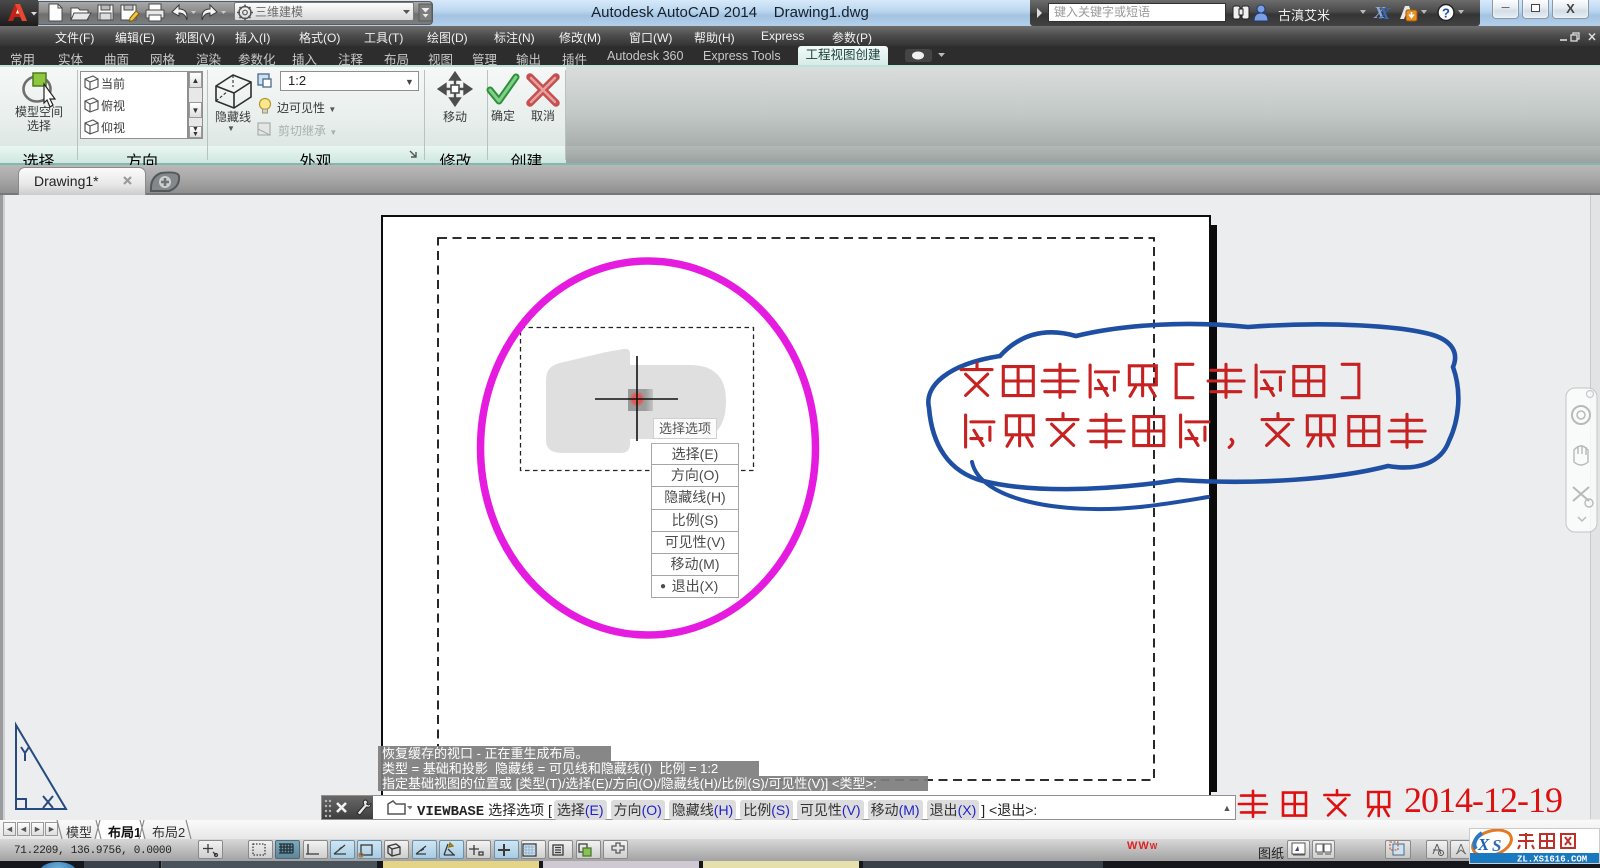 The image size is (1600, 868). Describe the element at coordinates (1552, 859) in the screenshot. I see `svg-text: ZL.XS1616.COM` at that location.